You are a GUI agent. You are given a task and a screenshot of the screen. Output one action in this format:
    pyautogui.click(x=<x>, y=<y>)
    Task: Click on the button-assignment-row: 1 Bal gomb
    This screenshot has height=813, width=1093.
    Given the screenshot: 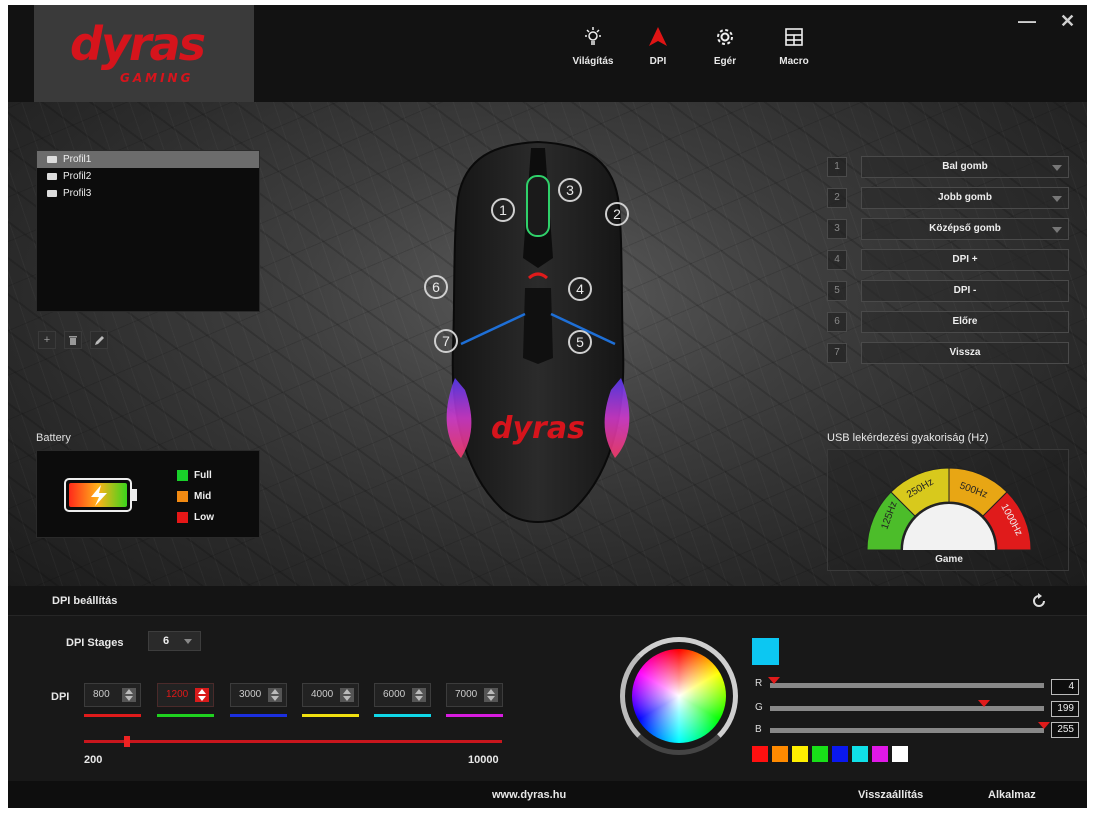 What is the action you would take?
    pyautogui.click(x=948, y=166)
    